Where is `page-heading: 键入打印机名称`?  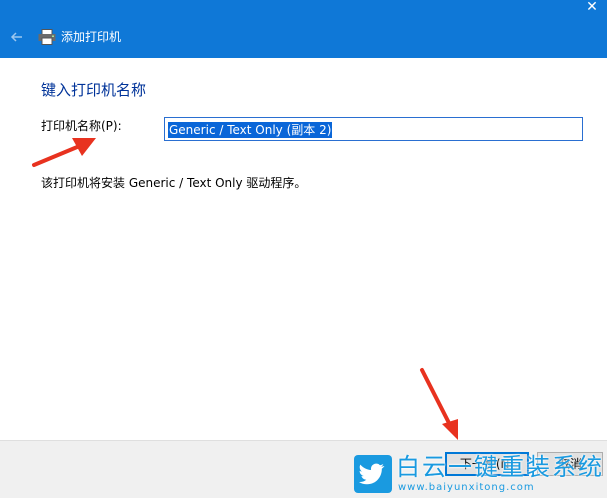
page-heading: 键入打印机名称 is located at coordinates (94, 90).